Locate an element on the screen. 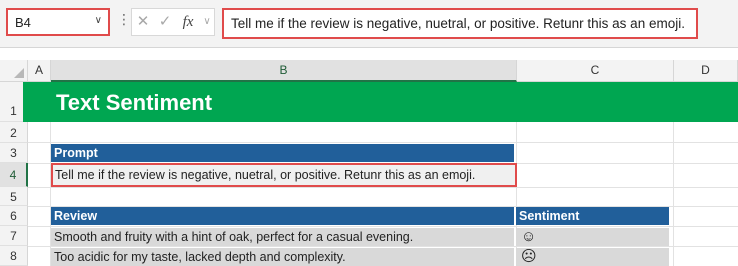 The height and width of the screenshot is (266, 738). name-box-value: B4 is located at coordinates (23, 22).